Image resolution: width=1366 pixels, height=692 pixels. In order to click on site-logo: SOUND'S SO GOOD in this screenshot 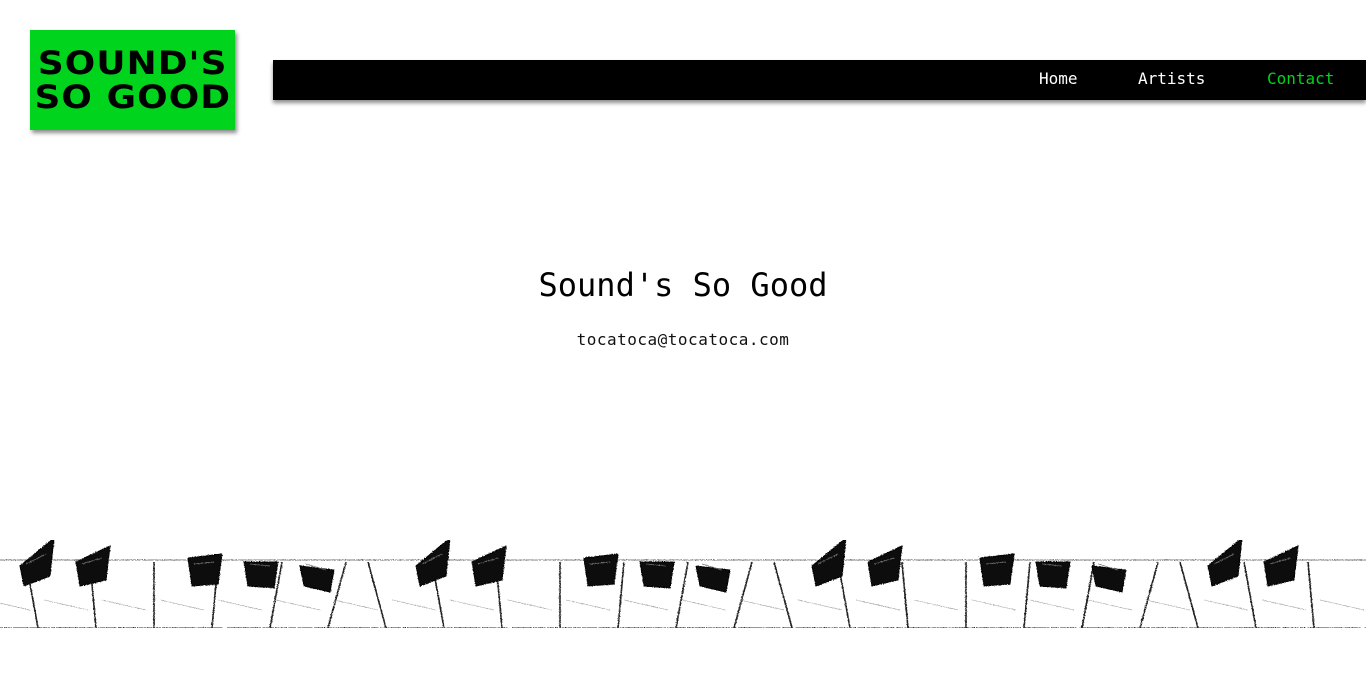, I will do `click(132, 80)`.